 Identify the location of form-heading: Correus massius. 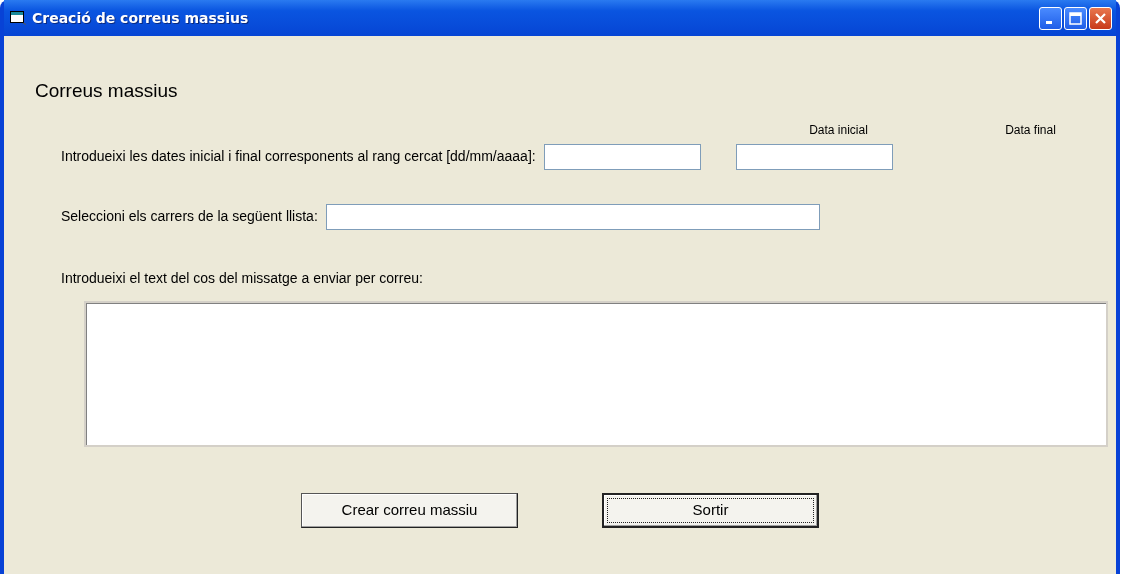
(107, 91).